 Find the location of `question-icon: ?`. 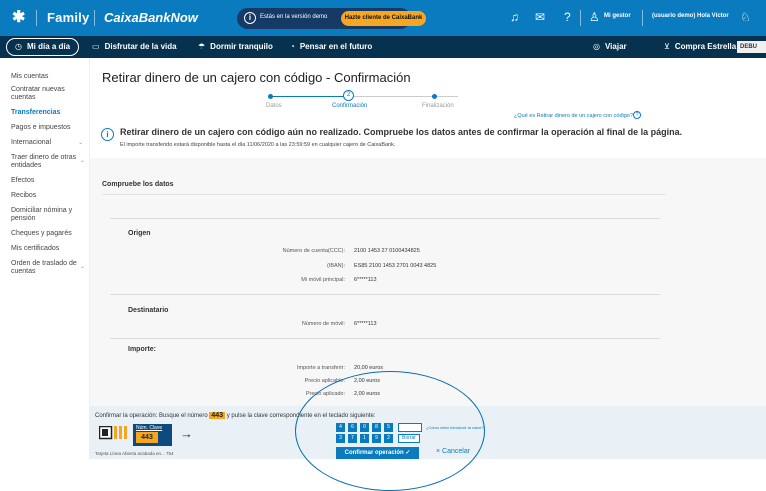

question-icon: ? is located at coordinates (637, 115).